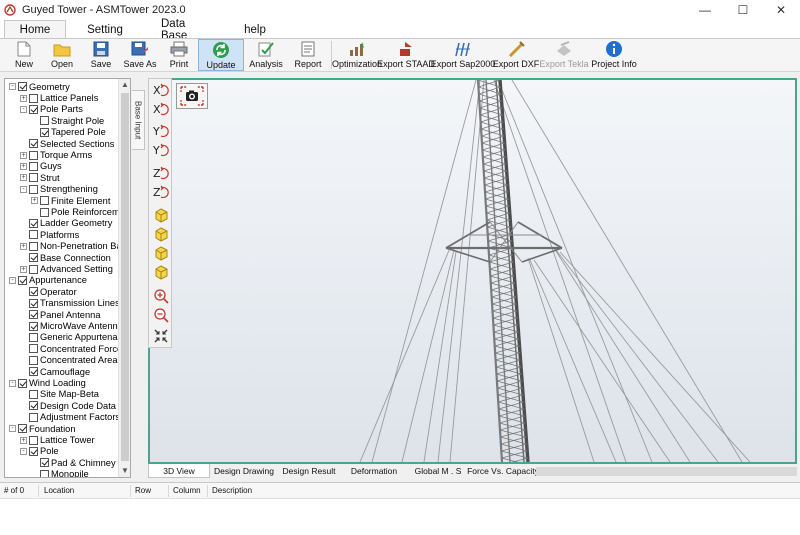 The width and height of the screenshot is (800, 535). I want to click on tab-setting: Setting, so click(105, 29).